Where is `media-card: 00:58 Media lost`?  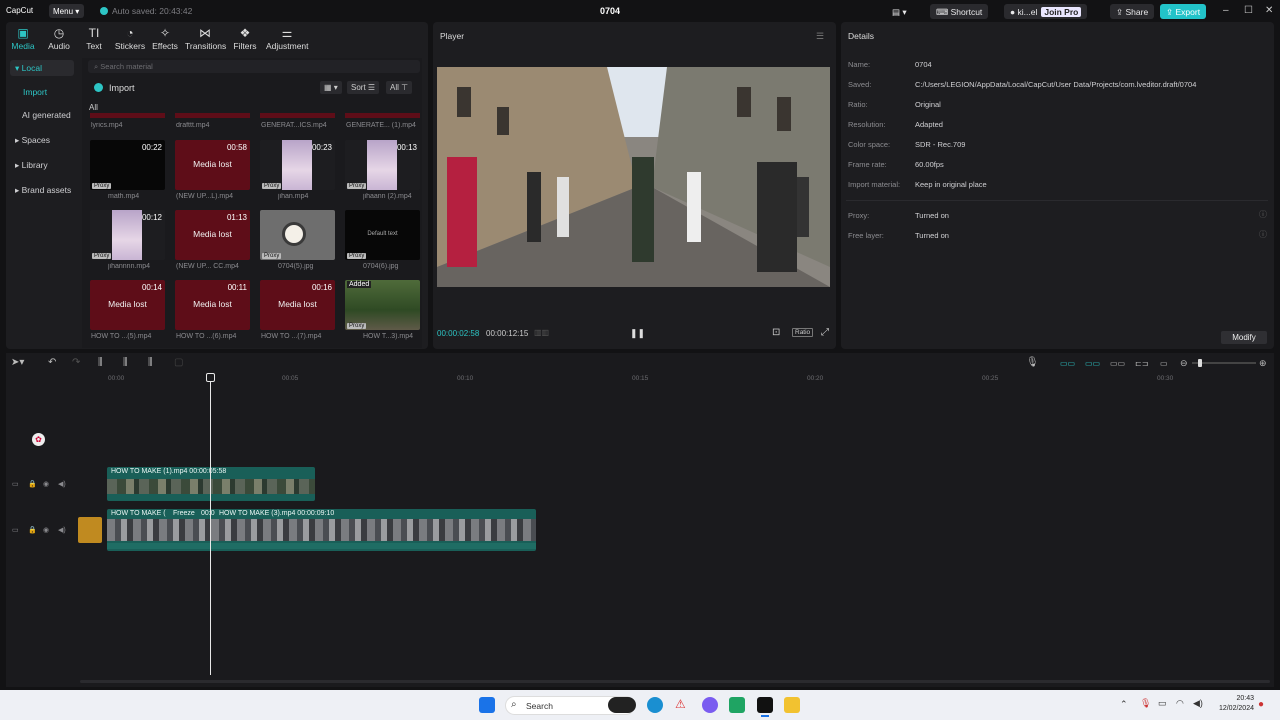
media-card: 00:58 Media lost is located at coordinates (212, 165).